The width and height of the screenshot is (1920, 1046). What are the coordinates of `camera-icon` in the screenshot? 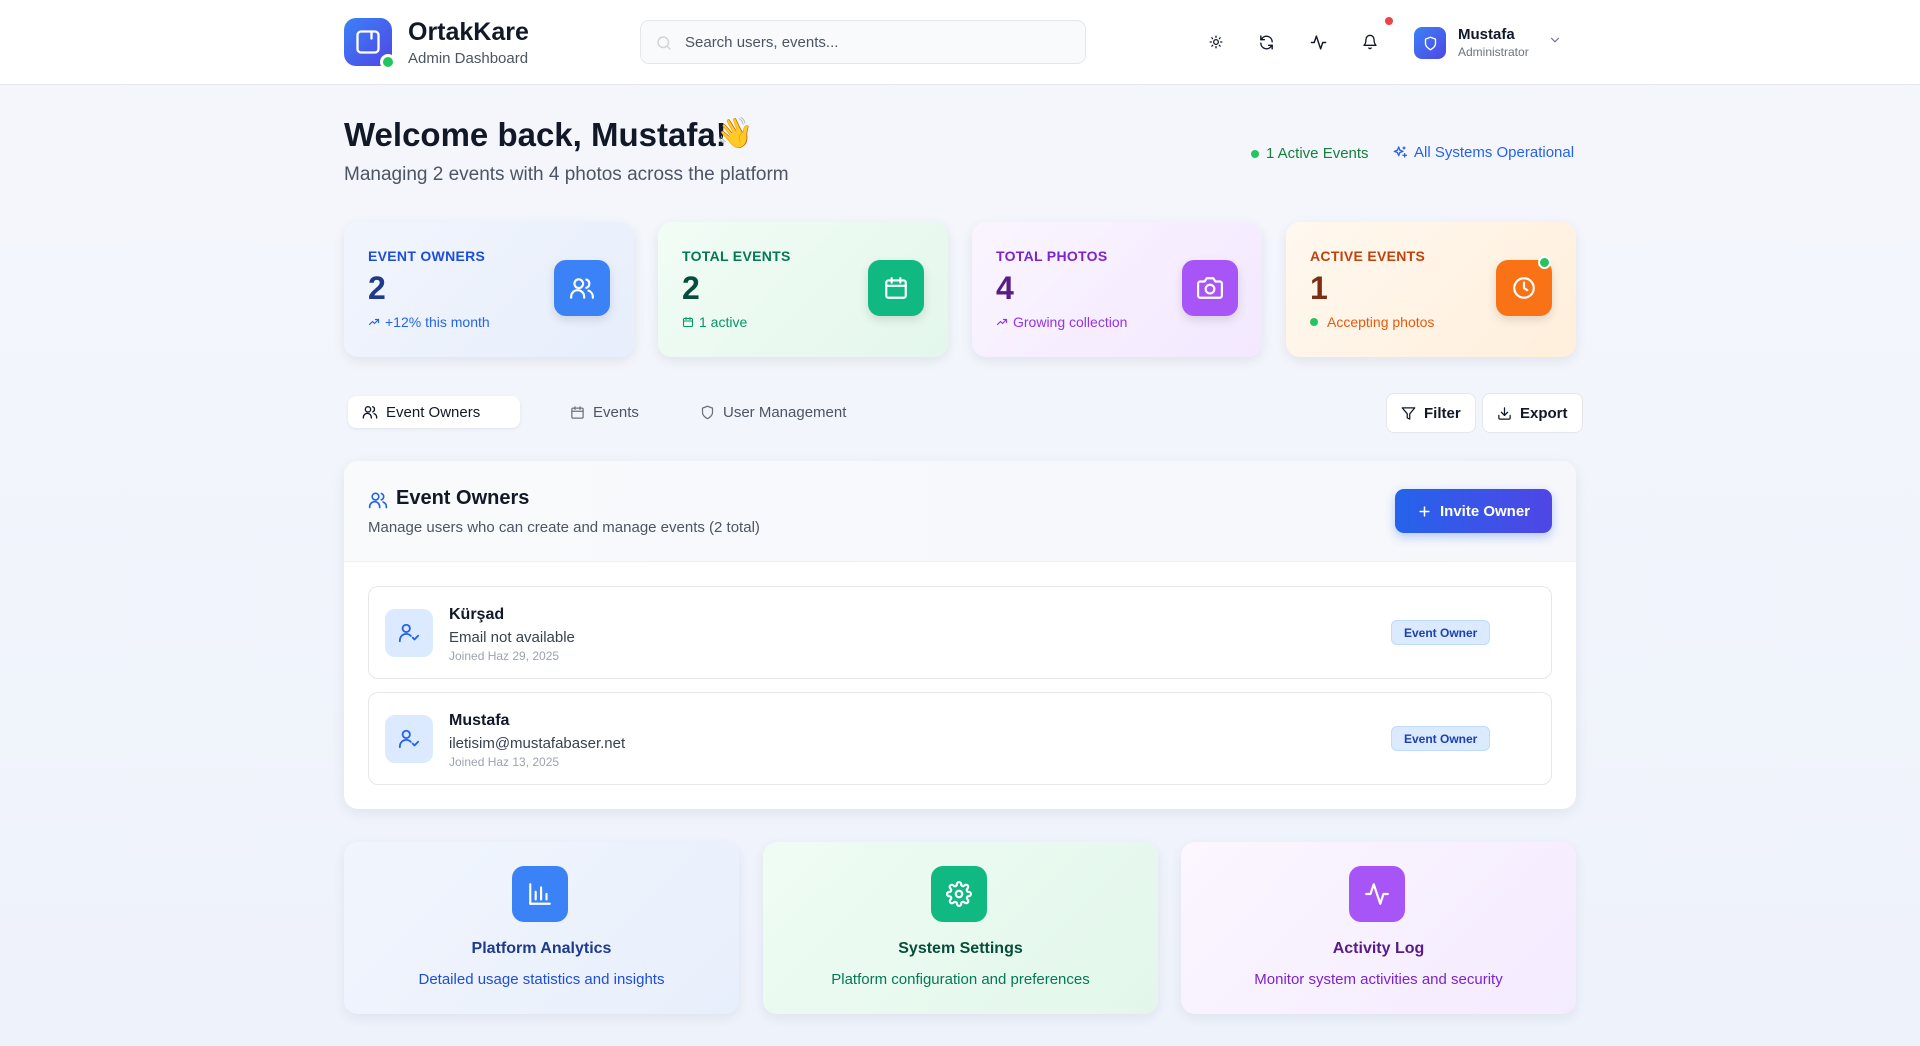 It's located at (1210, 288).